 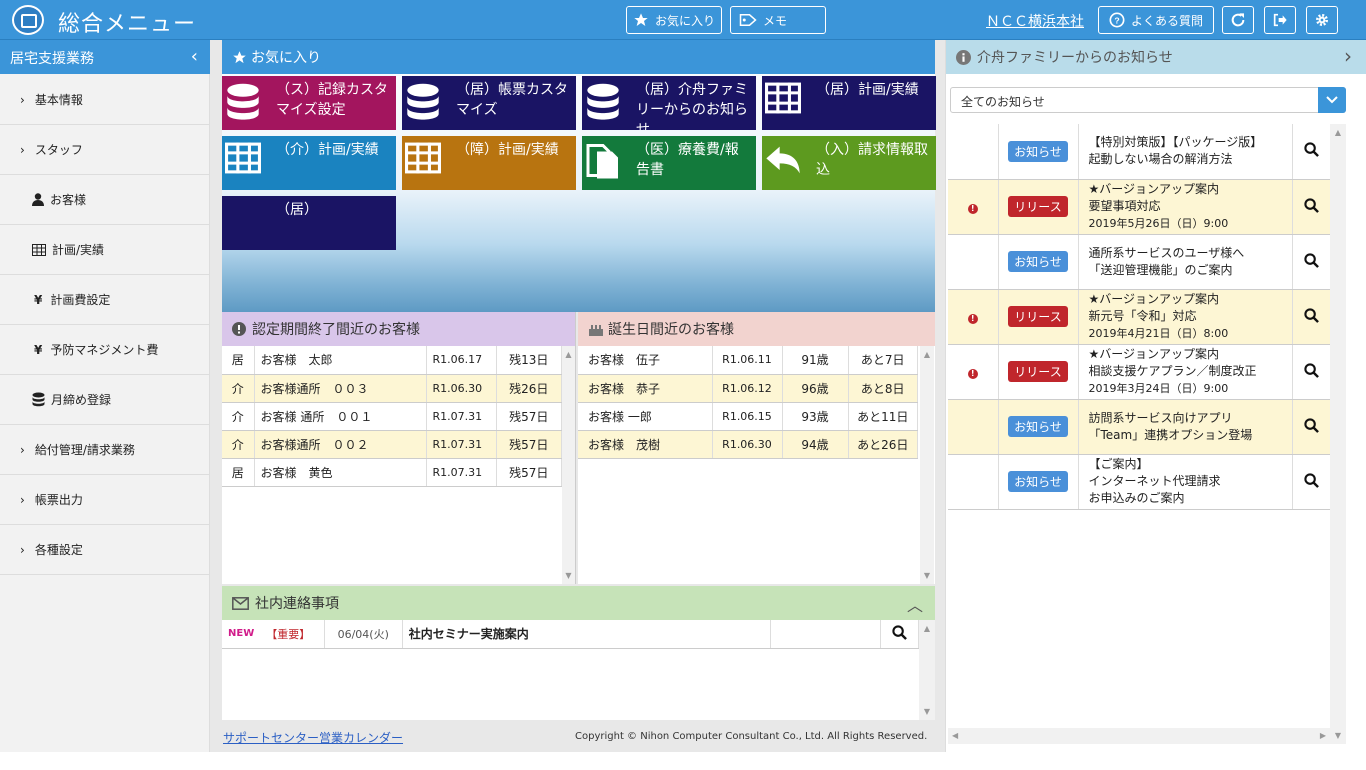 What do you see at coordinates (58, 100) in the screenshot?
I see `sidebar-item-label: 基本情報` at bounding box center [58, 100].